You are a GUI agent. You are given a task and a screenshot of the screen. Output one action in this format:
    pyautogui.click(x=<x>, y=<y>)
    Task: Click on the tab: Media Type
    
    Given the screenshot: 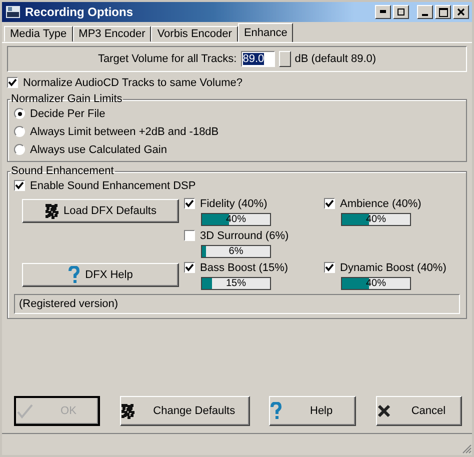 What is the action you would take?
    pyautogui.click(x=38, y=34)
    